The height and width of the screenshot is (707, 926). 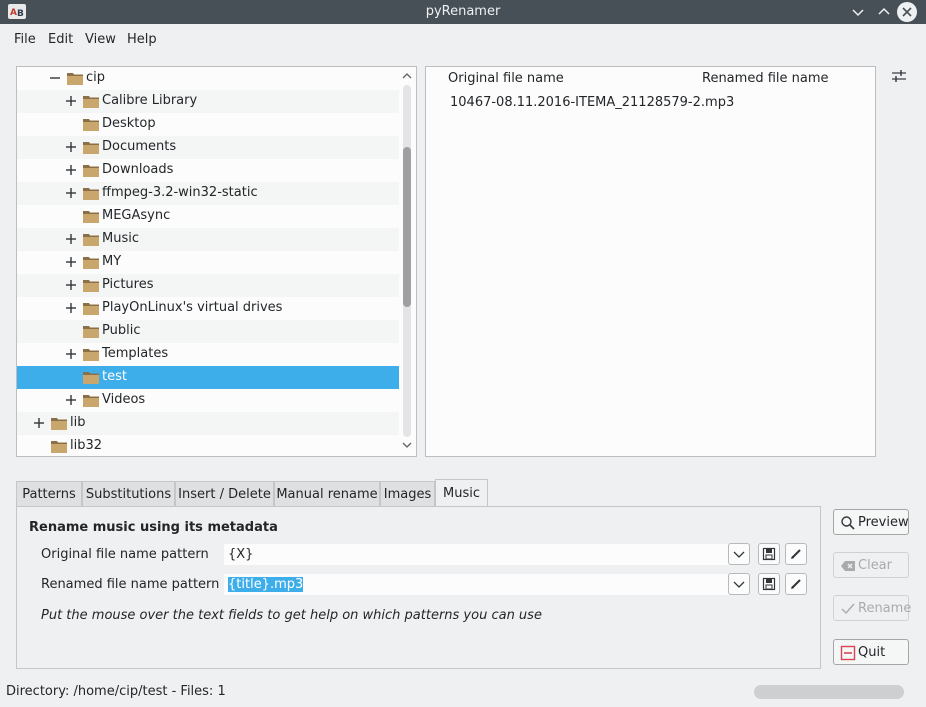 I want to click on status-text: Directory: /home/cip/test - Files: 1, so click(x=116, y=691).